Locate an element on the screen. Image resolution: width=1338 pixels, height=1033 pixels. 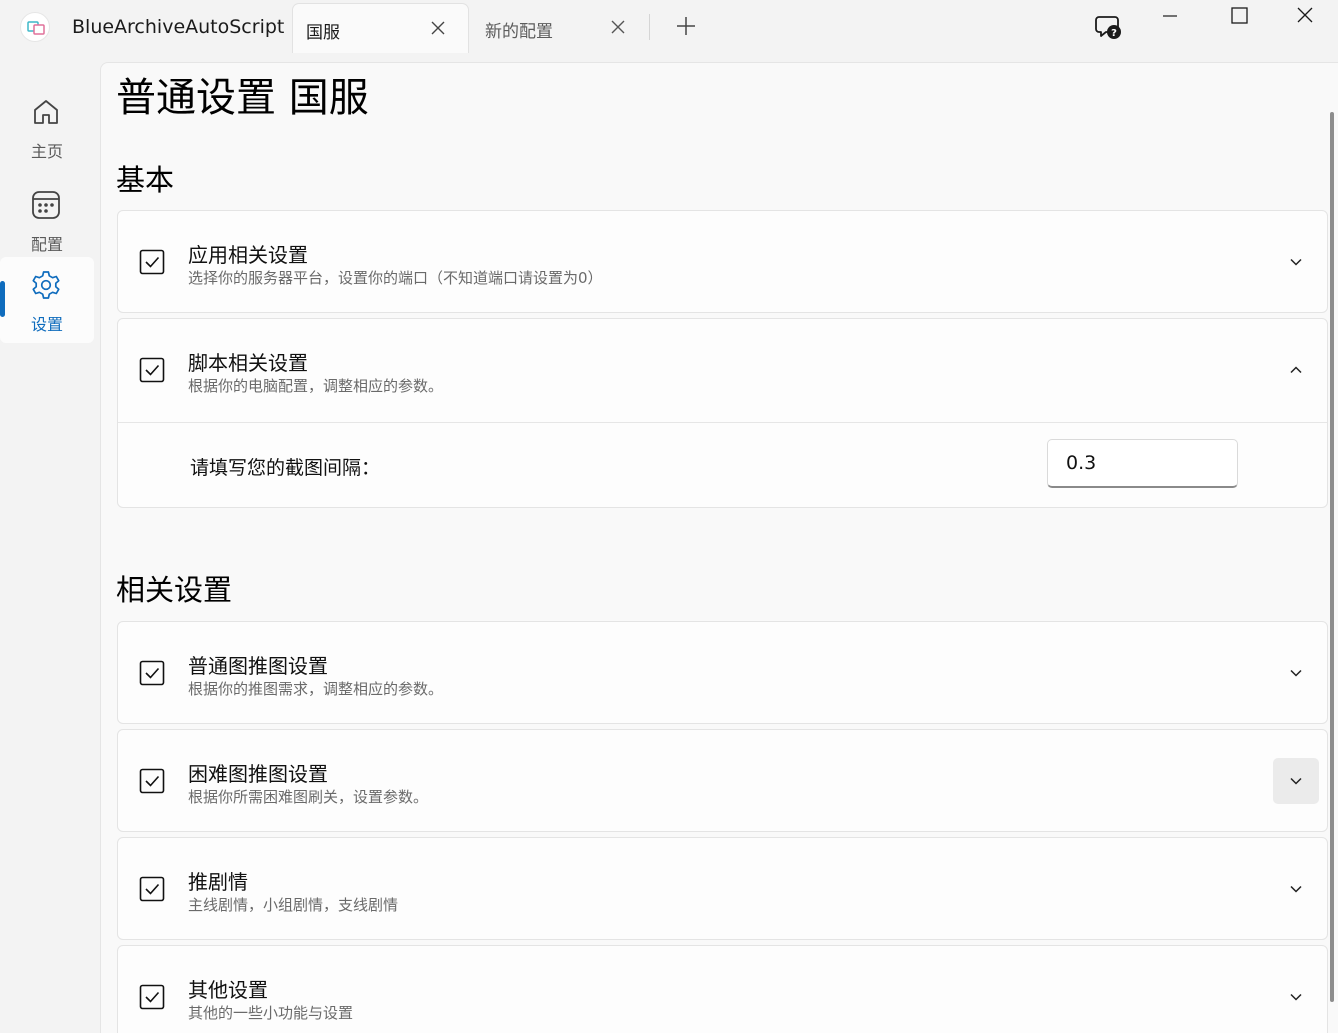
card-body: 请填写您的截图间隔： is located at coordinates (722, 465).